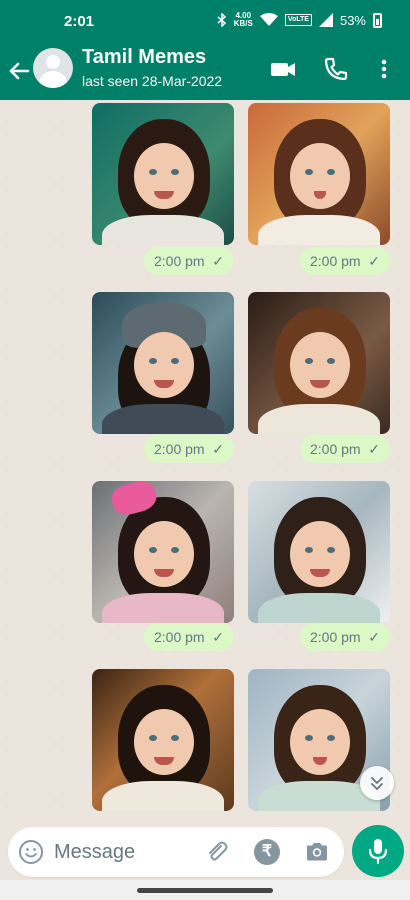  What do you see at coordinates (325, 20) in the screenshot?
I see `signal-icon` at bounding box center [325, 20].